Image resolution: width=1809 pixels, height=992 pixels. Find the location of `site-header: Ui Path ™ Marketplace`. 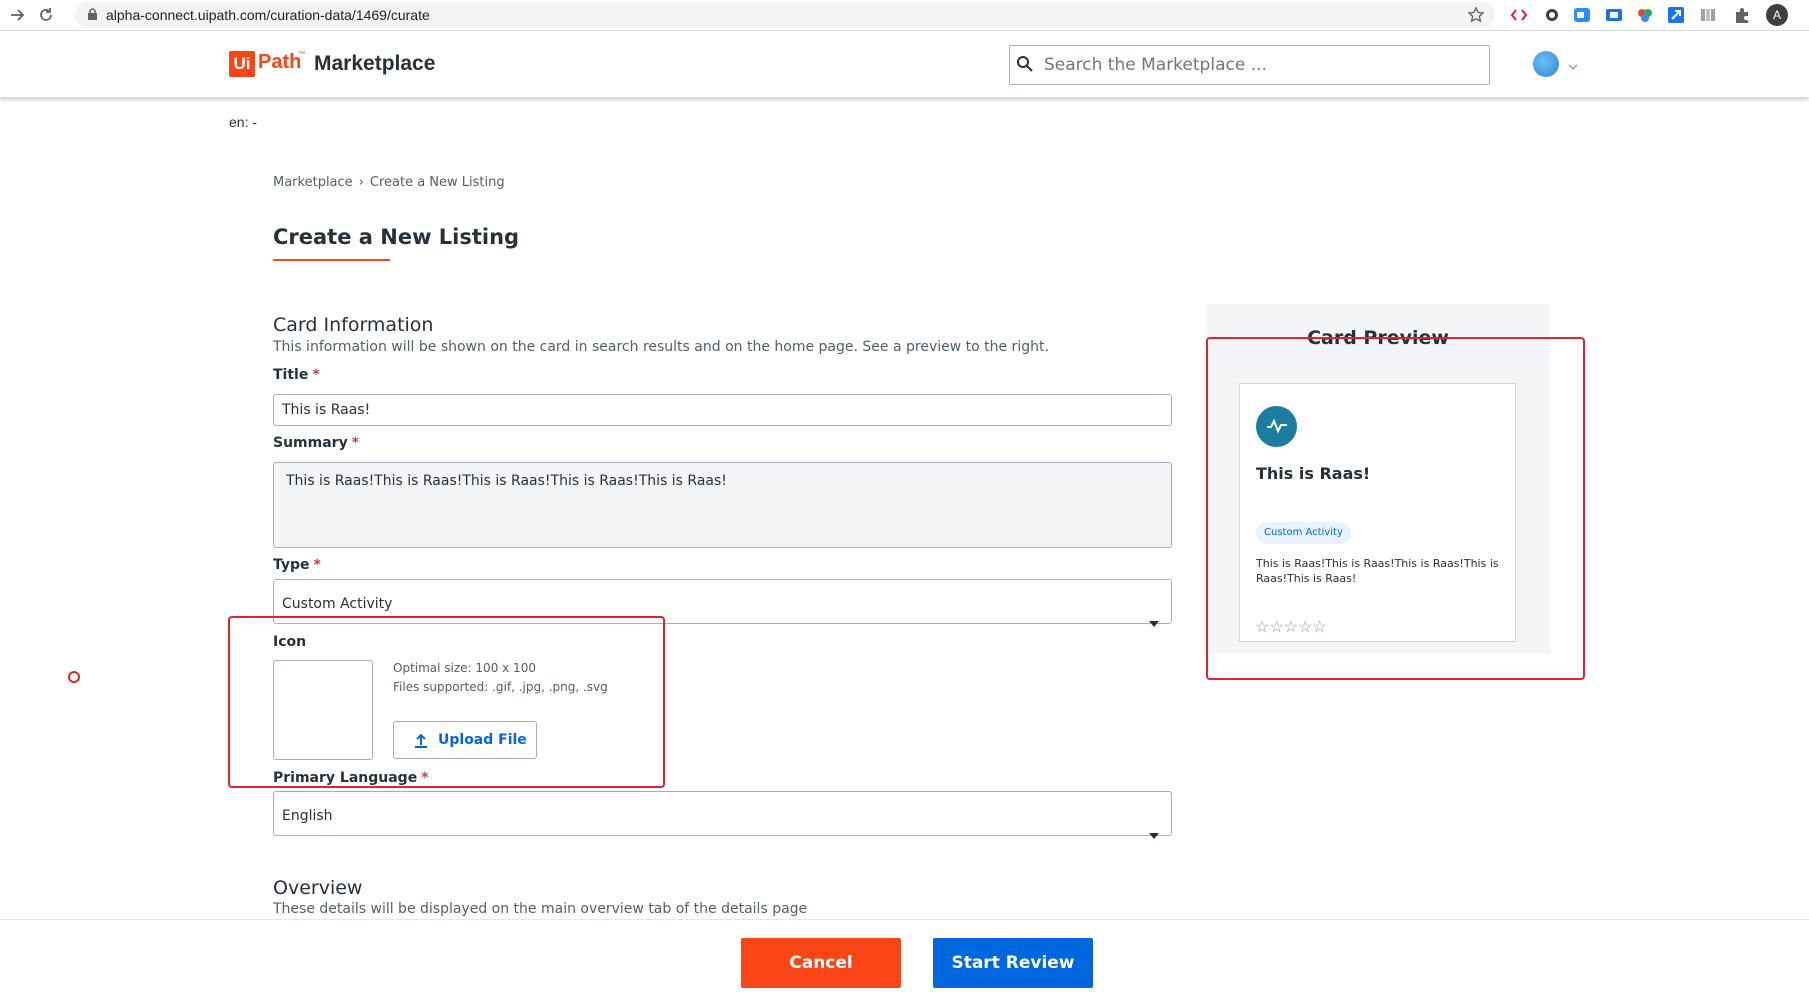

site-header: Ui Path ™ Marketplace is located at coordinates (904, 64).